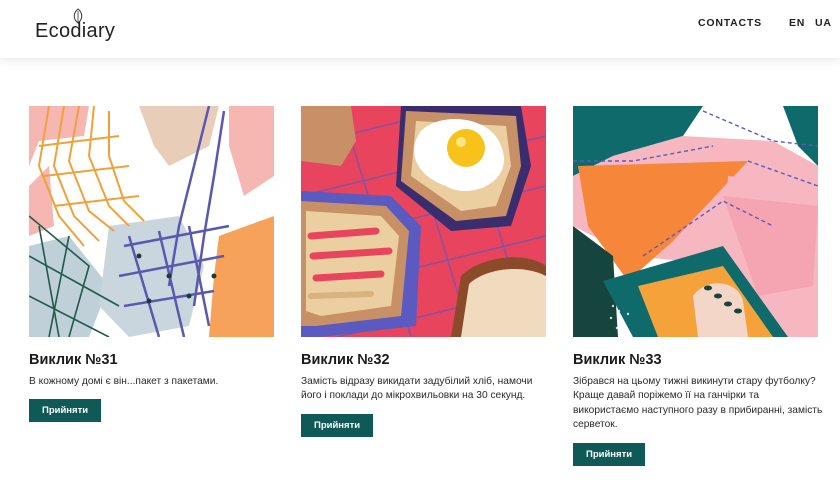  Describe the element at coordinates (695, 221) in the screenshot. I see `challenge-image-tshirt` at that location.